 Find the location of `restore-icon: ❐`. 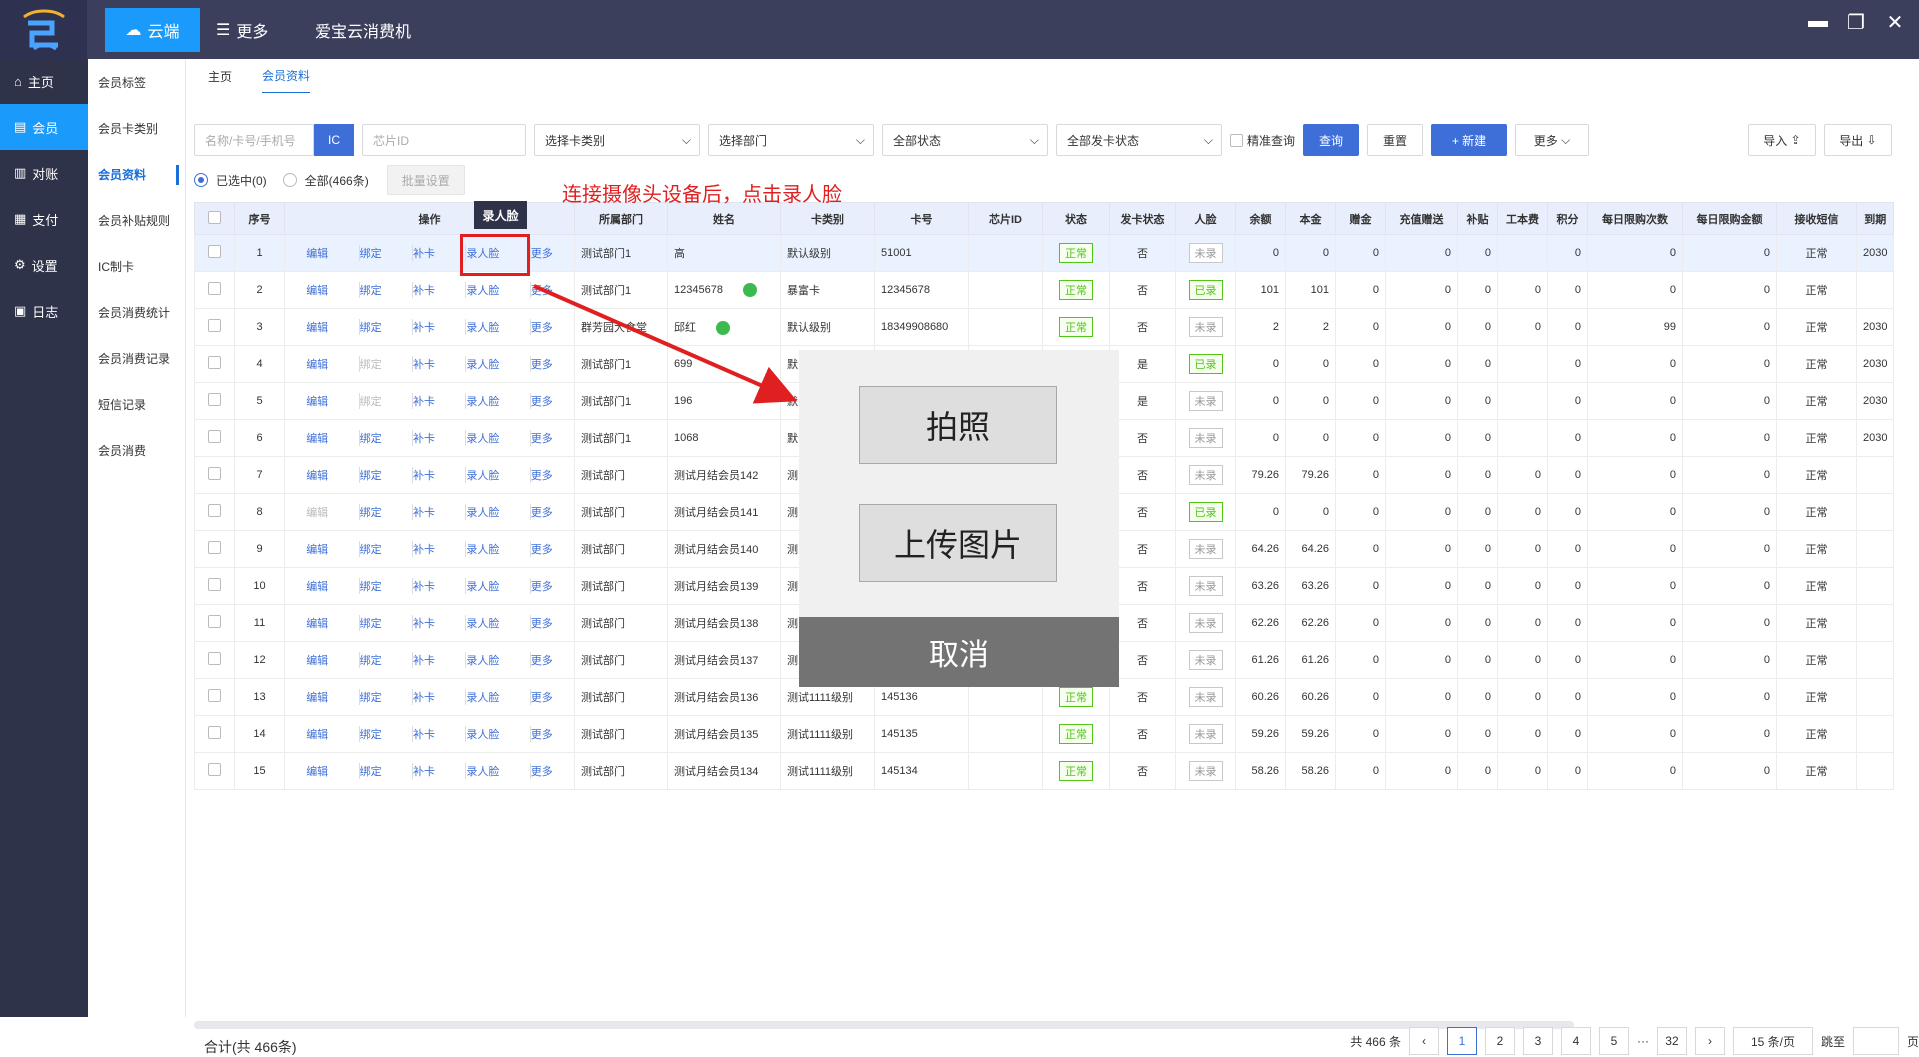

restore-icon: ❐ is located at coordinates (1856, 22).